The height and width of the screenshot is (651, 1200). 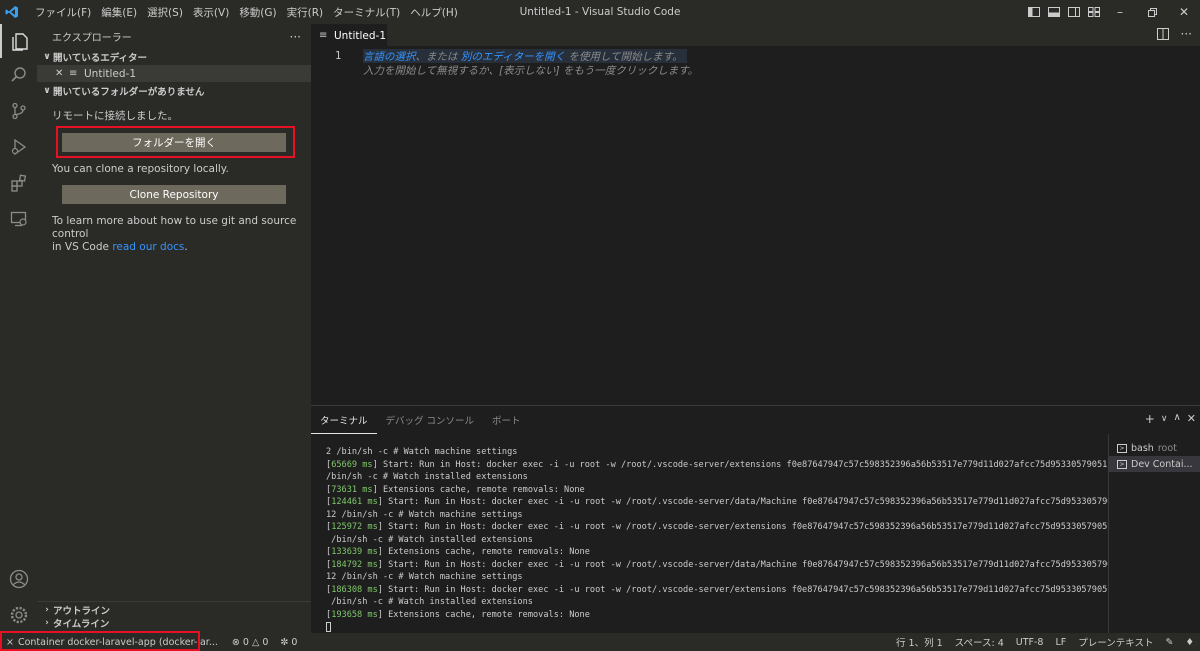 I want to click on ports-icon: ✼, so click(x=284, y=642).